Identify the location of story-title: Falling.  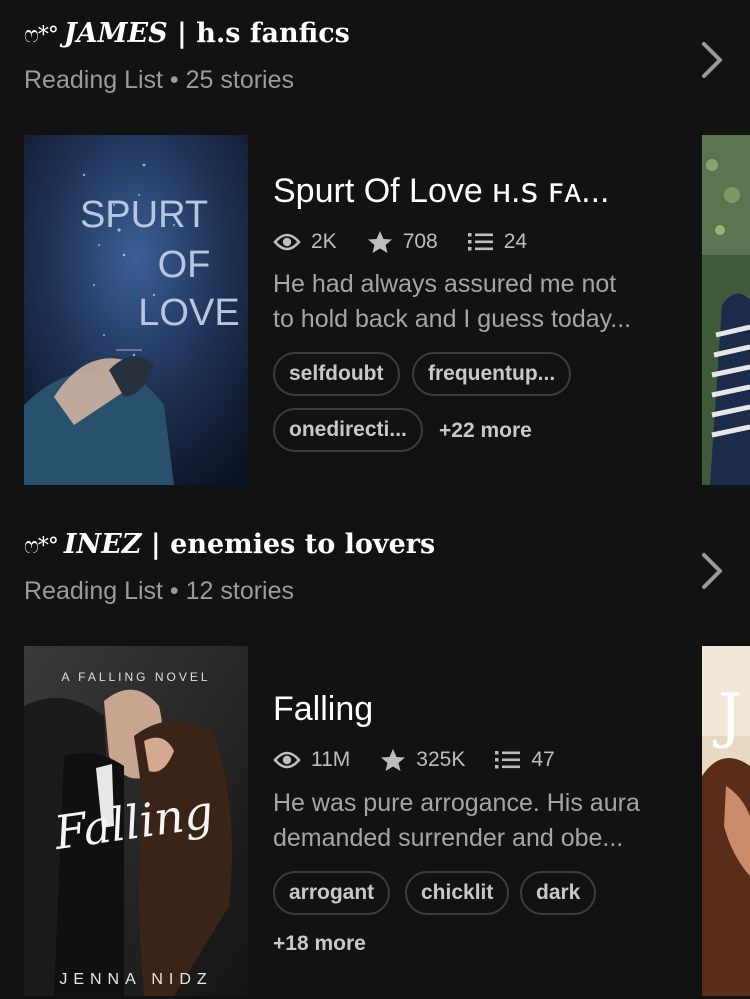
(463, 709).